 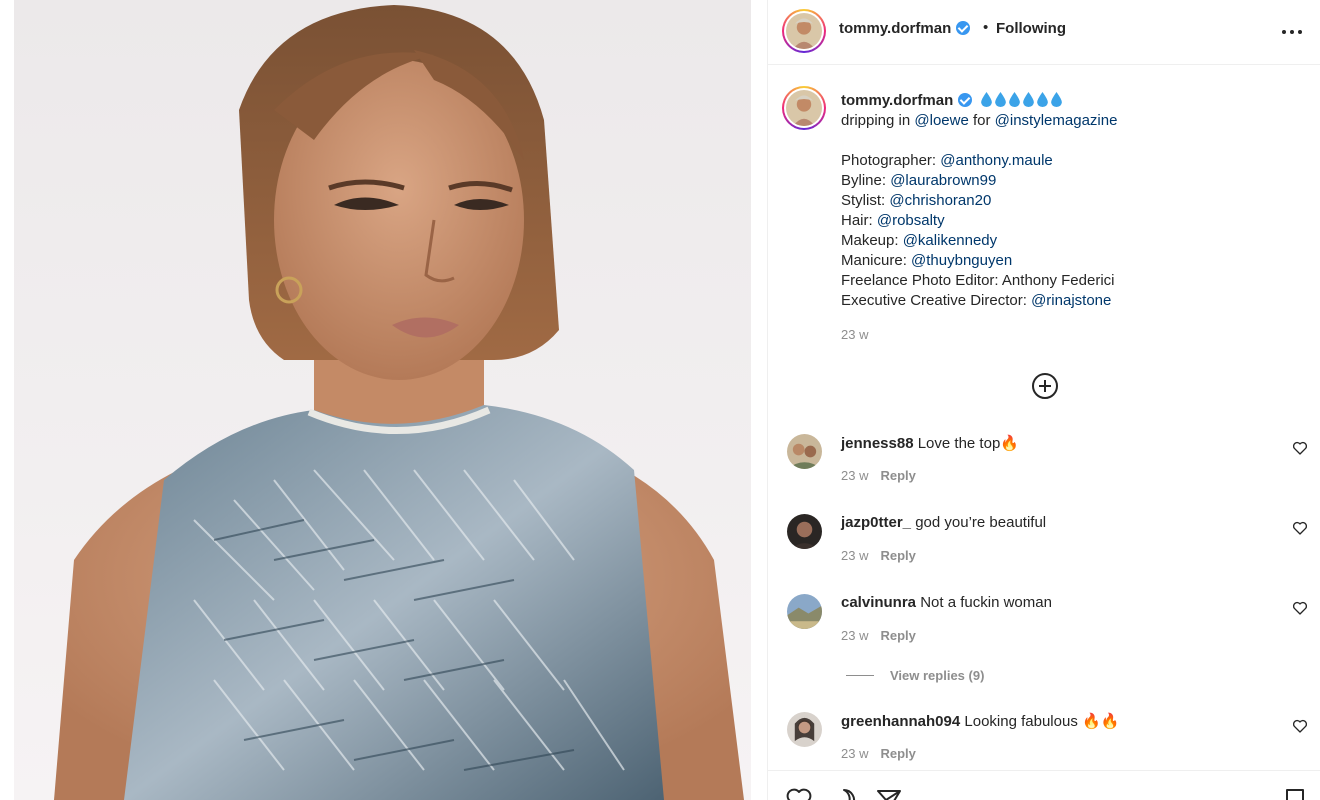 What do you see at coordinates (981, 120) in the screenshot?
I see `caption-text: for` at bounding box center [981, 120].